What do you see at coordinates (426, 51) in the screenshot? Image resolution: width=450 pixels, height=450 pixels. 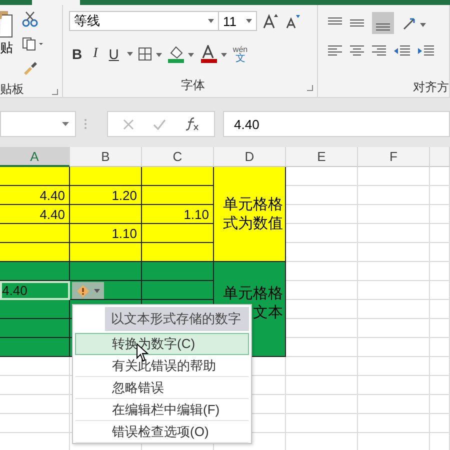 I see `increase-indent-icon` at bounding box center [426, 51].